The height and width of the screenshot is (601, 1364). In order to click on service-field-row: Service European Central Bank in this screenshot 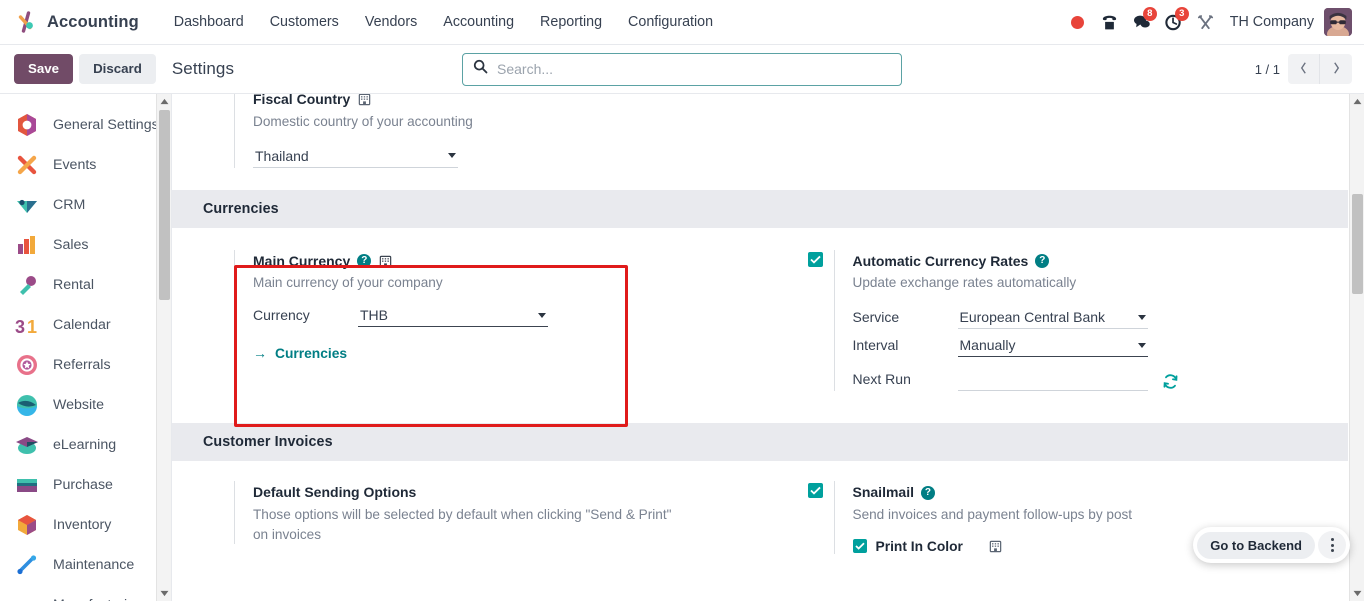, I will do `click(1053, 319)`.